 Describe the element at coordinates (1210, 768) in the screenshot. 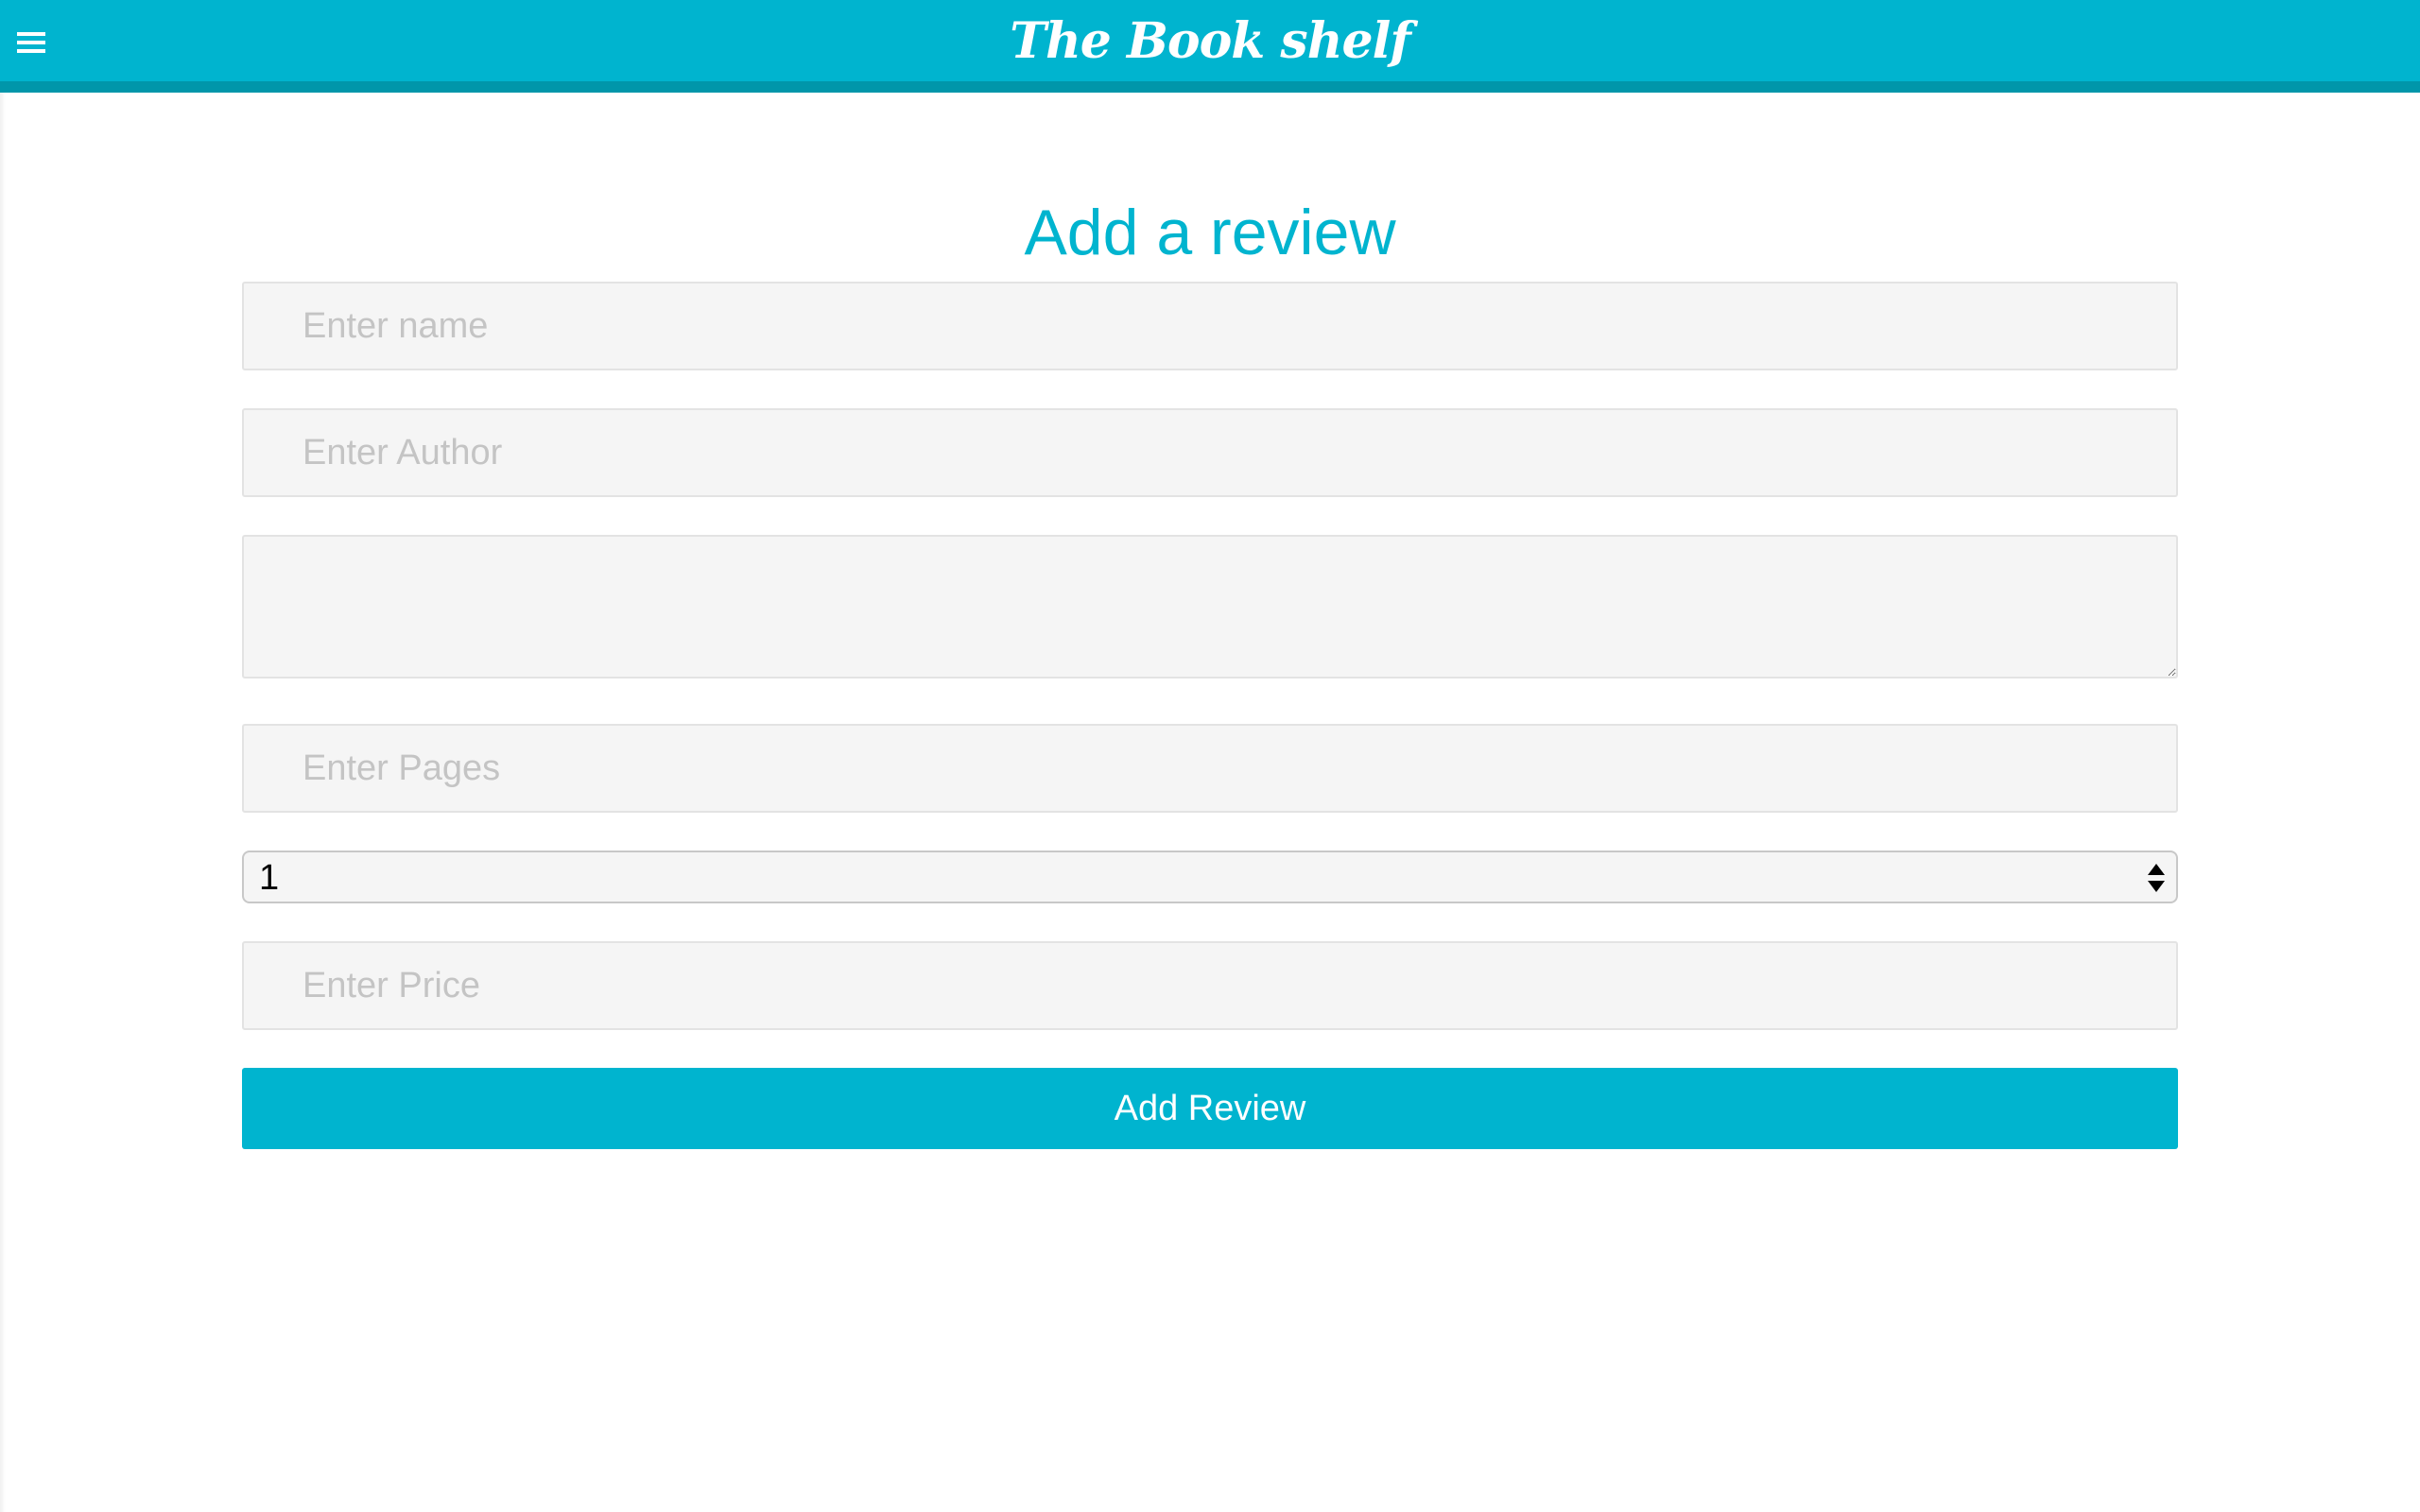

I see `pages-input` at that location.